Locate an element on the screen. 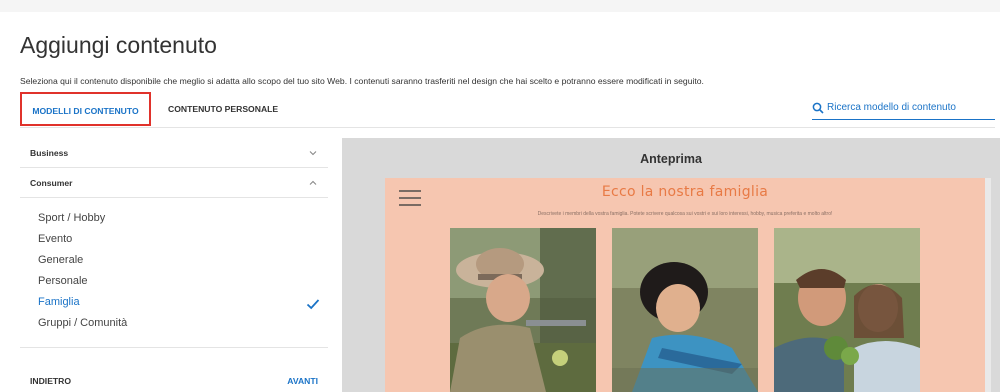 This screenshot has height=392, width=1000. search-icon is located at coordinates (818, 108).